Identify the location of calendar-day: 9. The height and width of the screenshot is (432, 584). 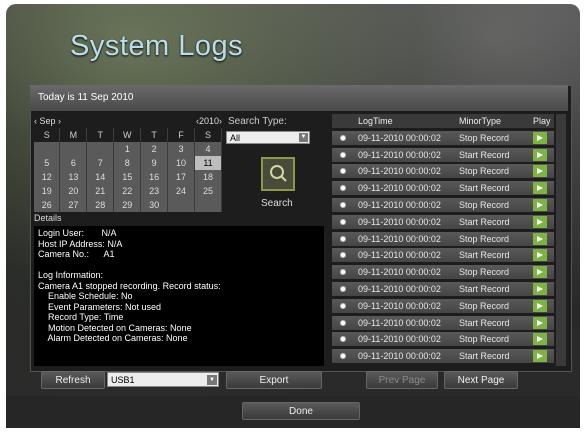
(154, 163).